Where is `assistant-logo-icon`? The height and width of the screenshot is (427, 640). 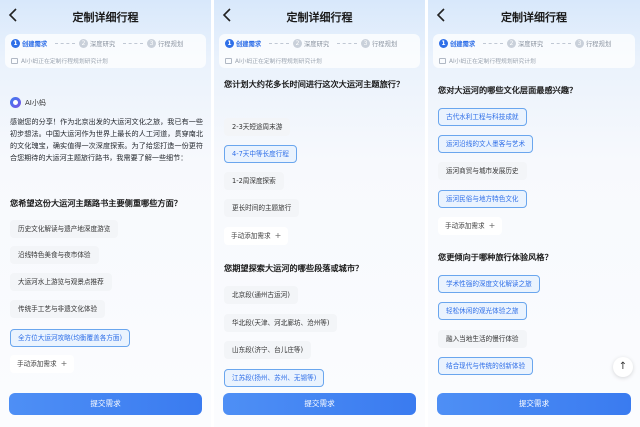
assistant-logo-icon is located at coordinates (15, 102).